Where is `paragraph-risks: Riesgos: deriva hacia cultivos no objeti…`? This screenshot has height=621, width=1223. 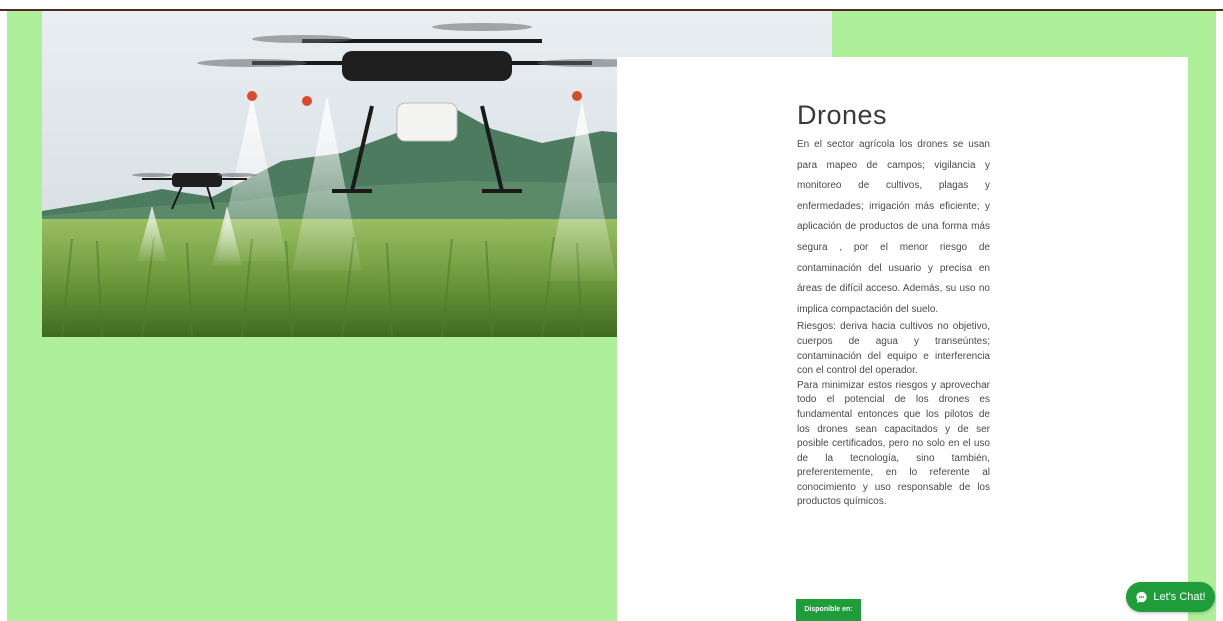 paragraph-risks: Riesgos: deriva hacia cultivos no objeti… is located at coordinates (893, 349).